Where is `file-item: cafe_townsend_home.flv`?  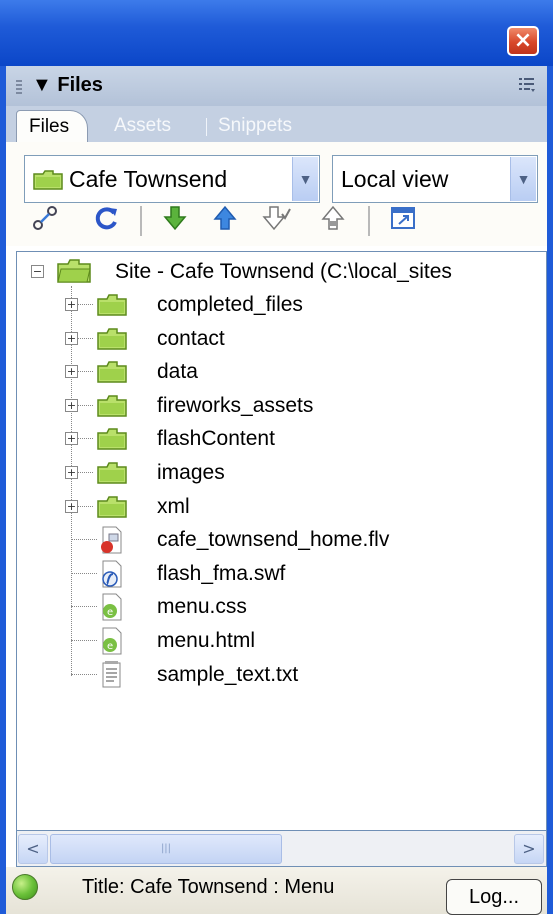 file-item: cafe_townsend_home.flv is located at coordinates (273, 540).